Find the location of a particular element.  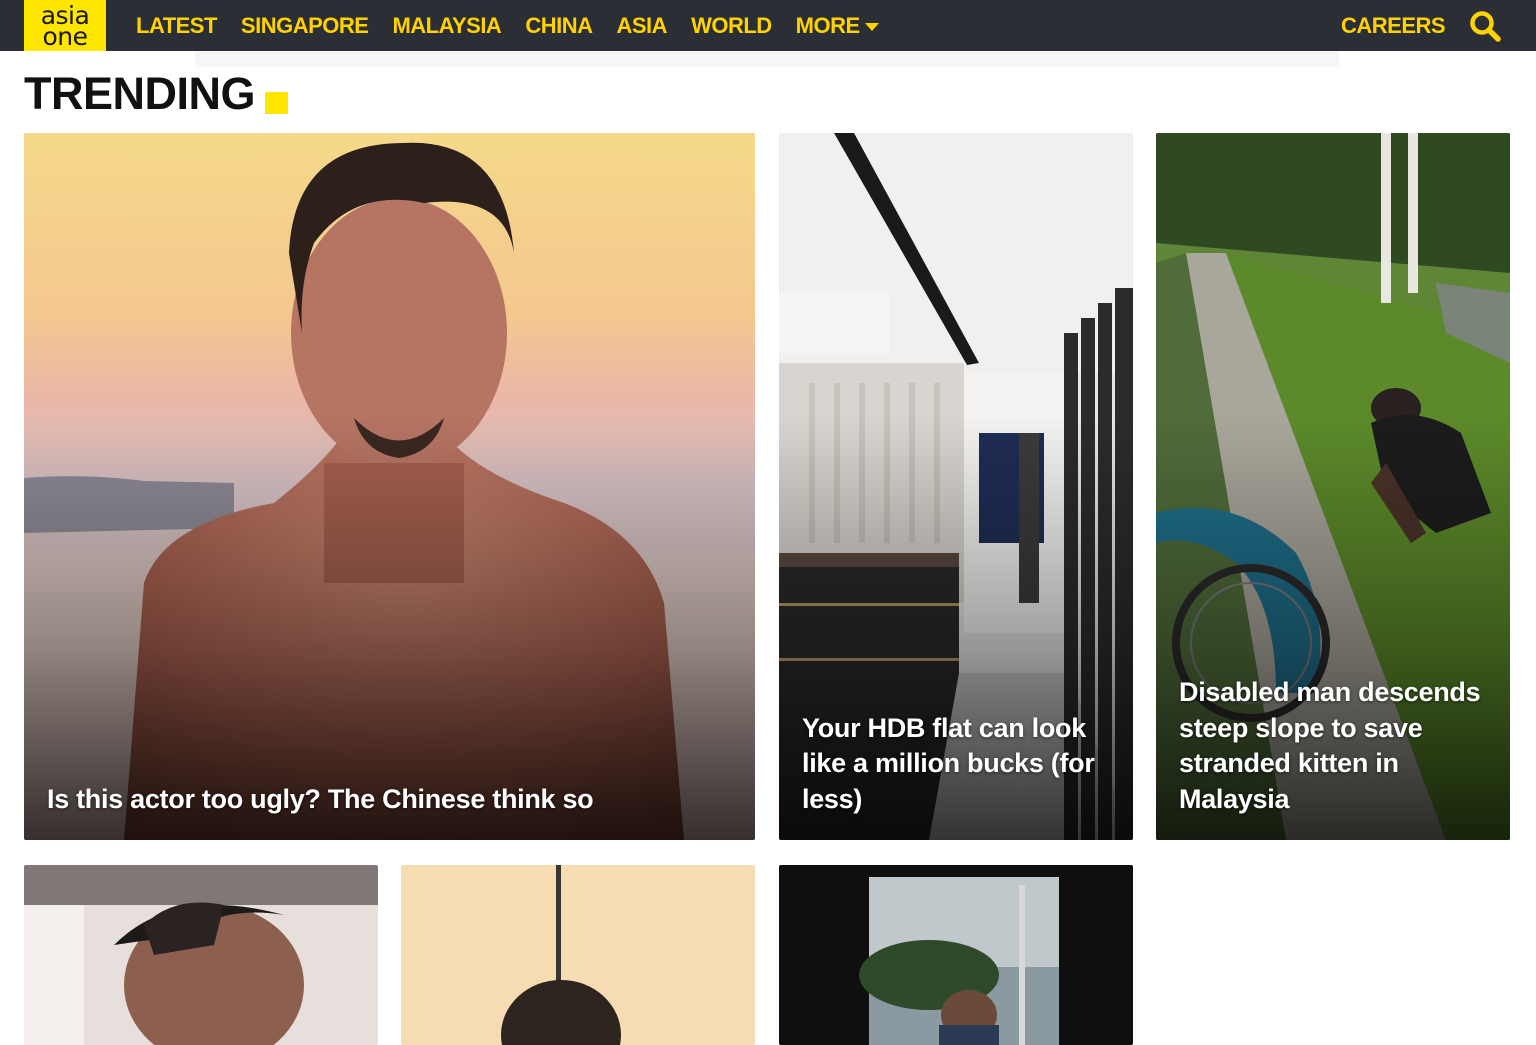

search-icon is located at coordinates (1485, 26).